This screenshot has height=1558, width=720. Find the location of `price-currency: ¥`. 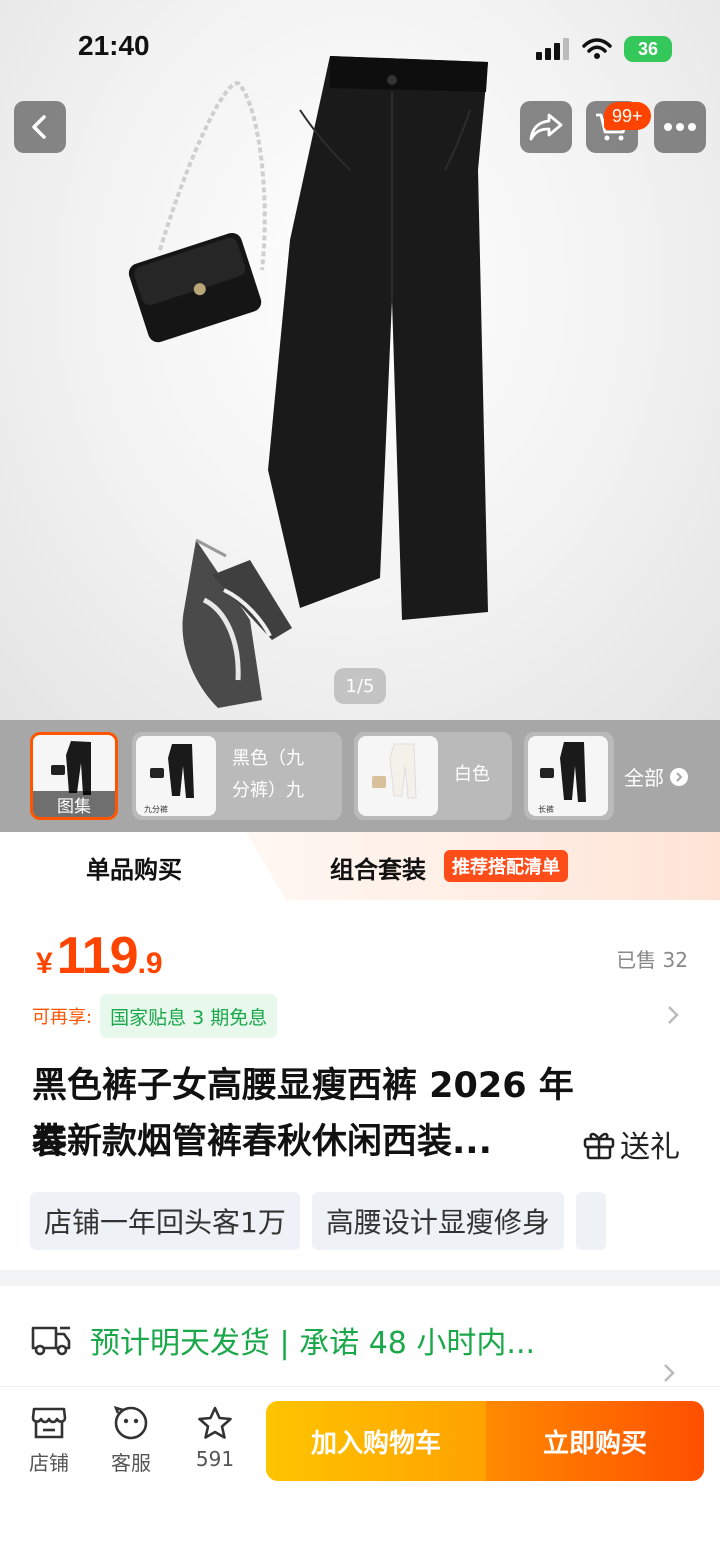

price-currency: ¥ is located at coordinates (44, 963).